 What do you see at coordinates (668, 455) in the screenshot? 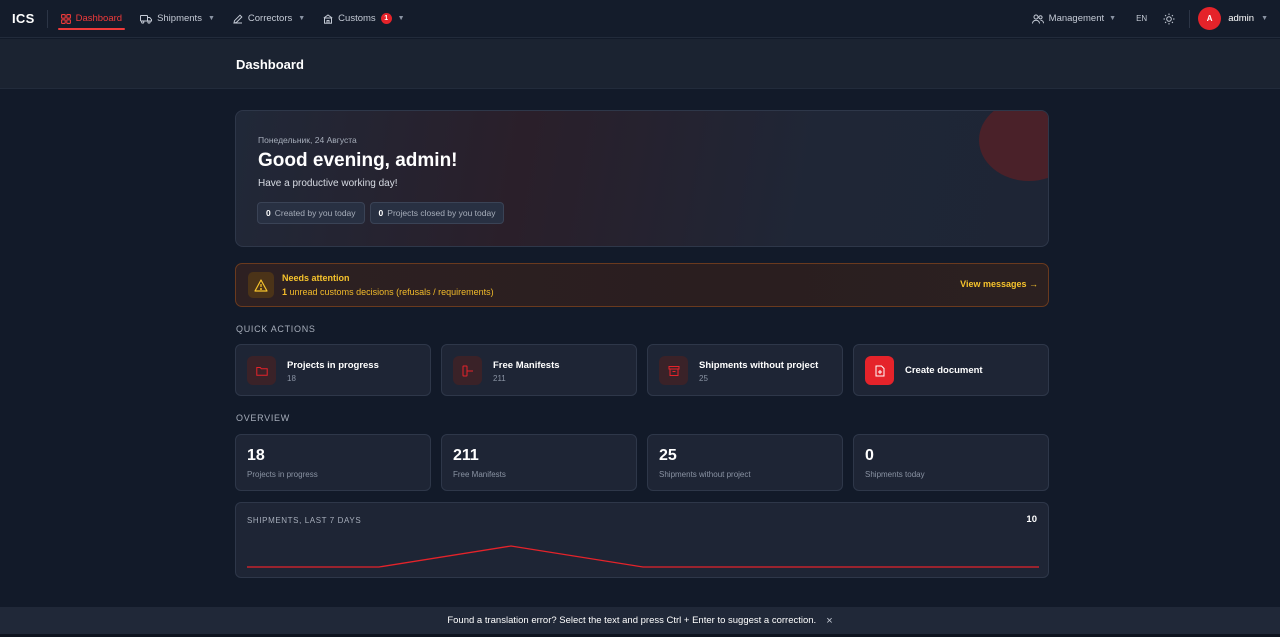
I see `overview-value: 25` at bounding box center [668, 455].